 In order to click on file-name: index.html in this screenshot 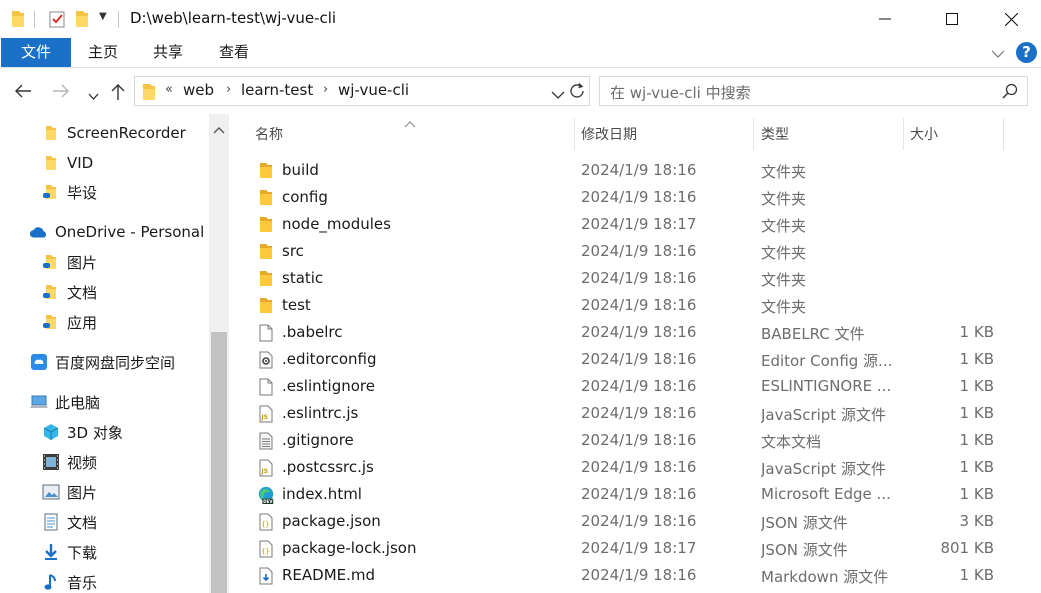, I will do `click(322, 494)`.